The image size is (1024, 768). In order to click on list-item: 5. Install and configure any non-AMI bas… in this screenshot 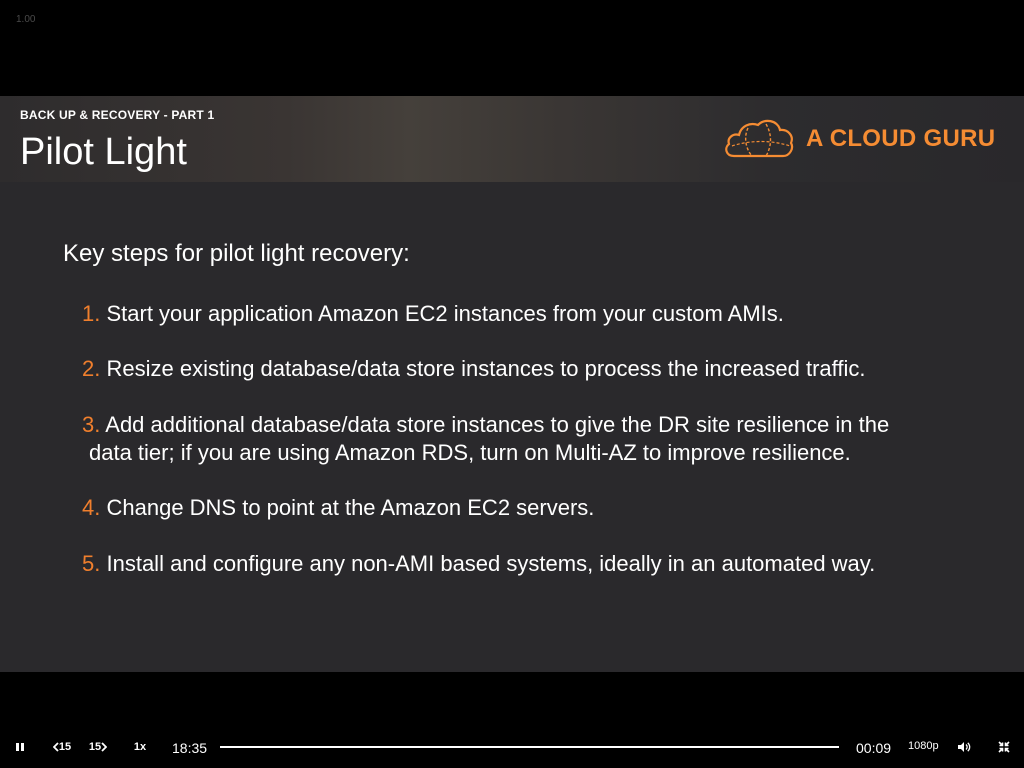, I will do `click(532, 564)`.